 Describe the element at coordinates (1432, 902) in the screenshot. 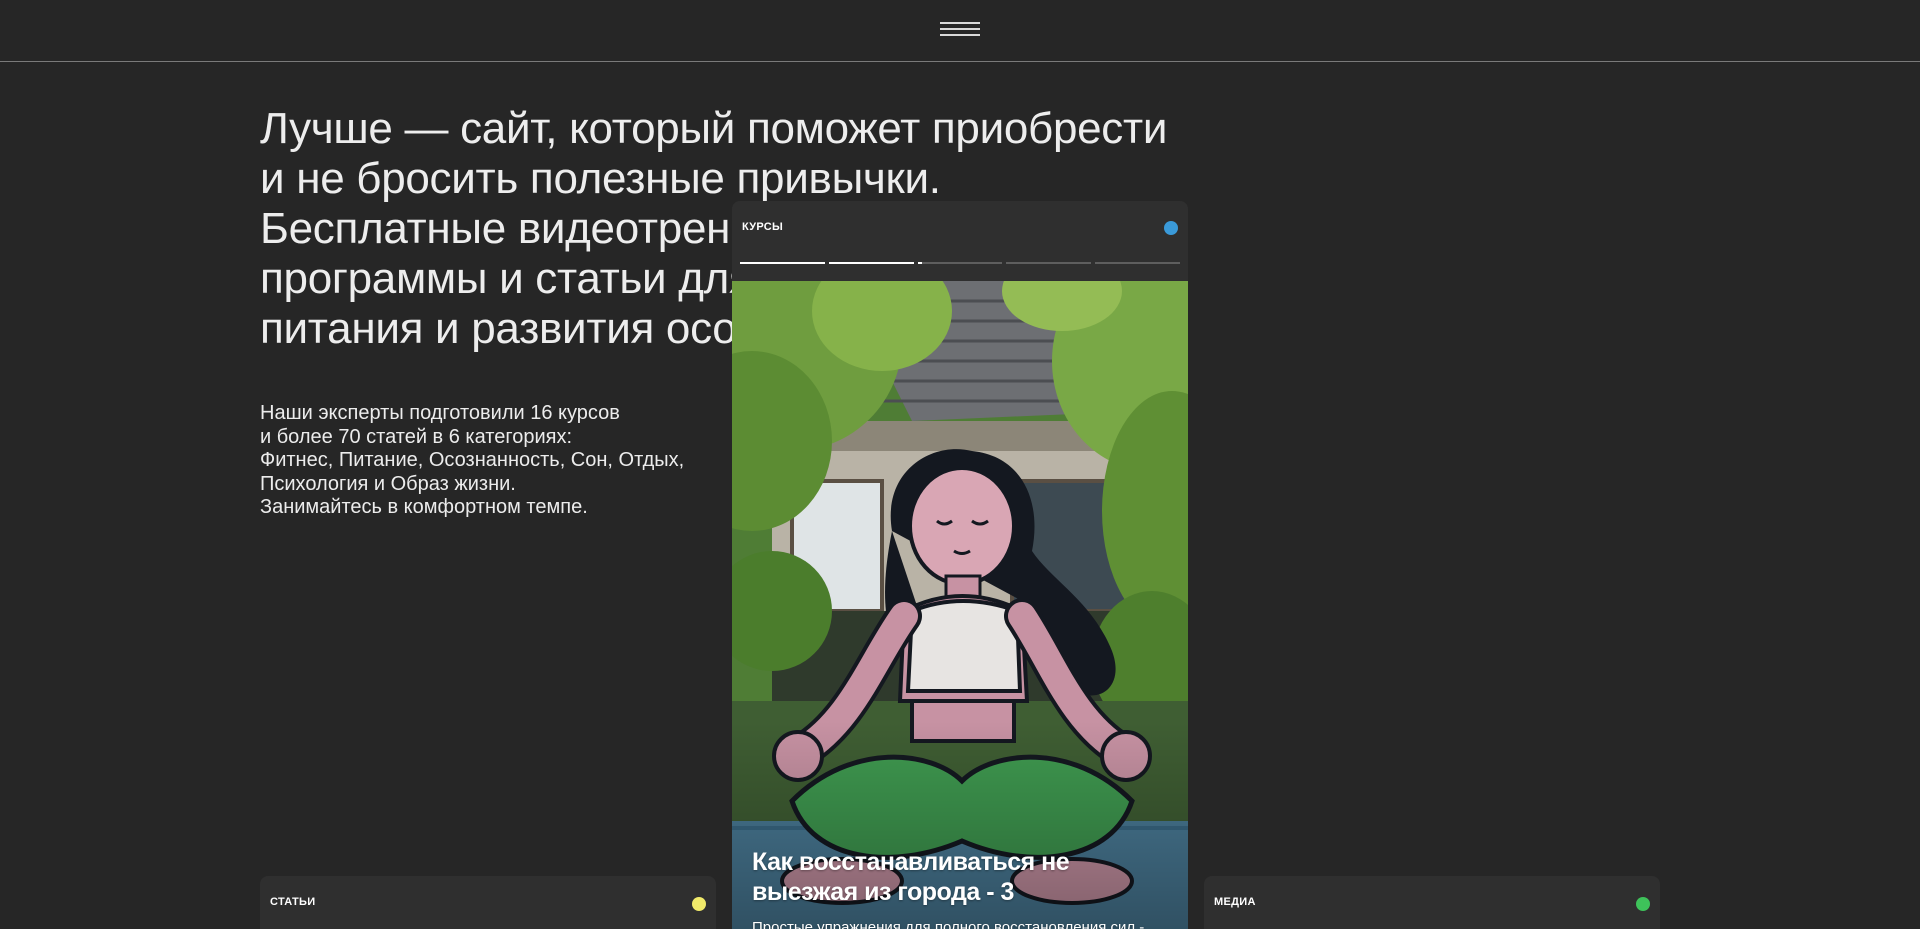

I see `media-card: МЕДИА` at that location.